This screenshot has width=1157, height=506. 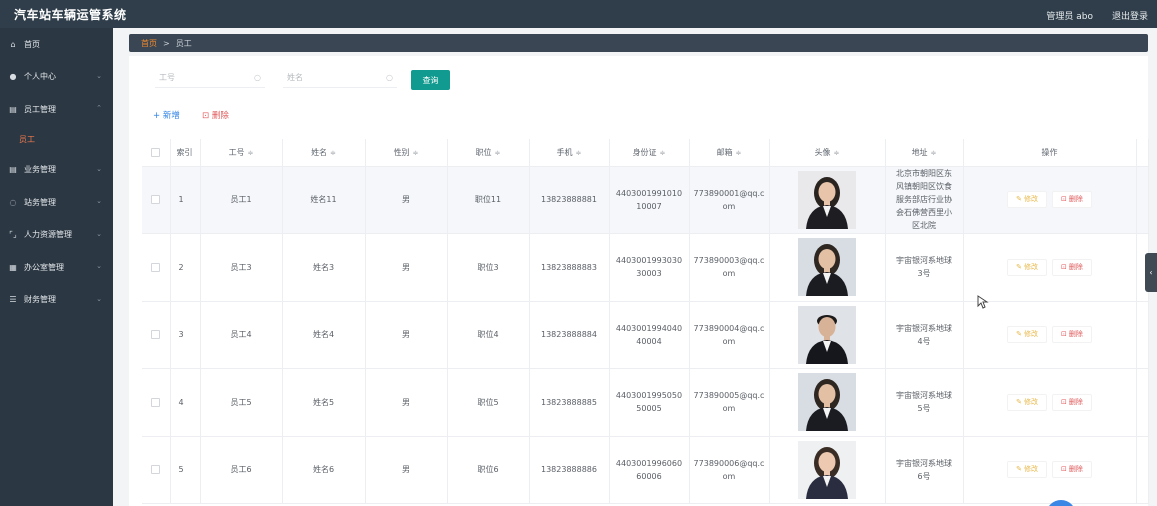 What do you see at coordinates (488, 334) in the screenshot?
I see `position-cell: 职位4` at bounding box center [488, 334].